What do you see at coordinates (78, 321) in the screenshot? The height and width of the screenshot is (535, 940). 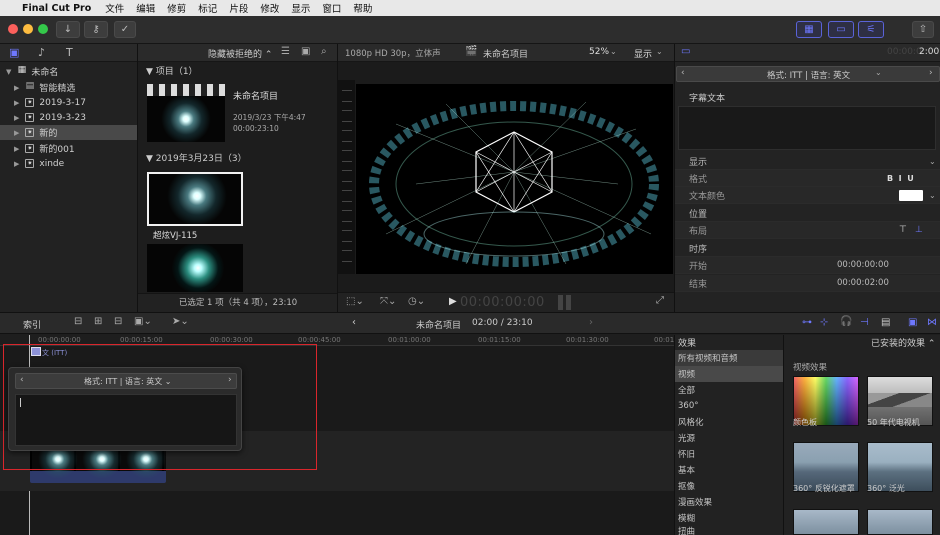 I see `connect-clip-icon: ⊟` at bounding box center [78, 321].